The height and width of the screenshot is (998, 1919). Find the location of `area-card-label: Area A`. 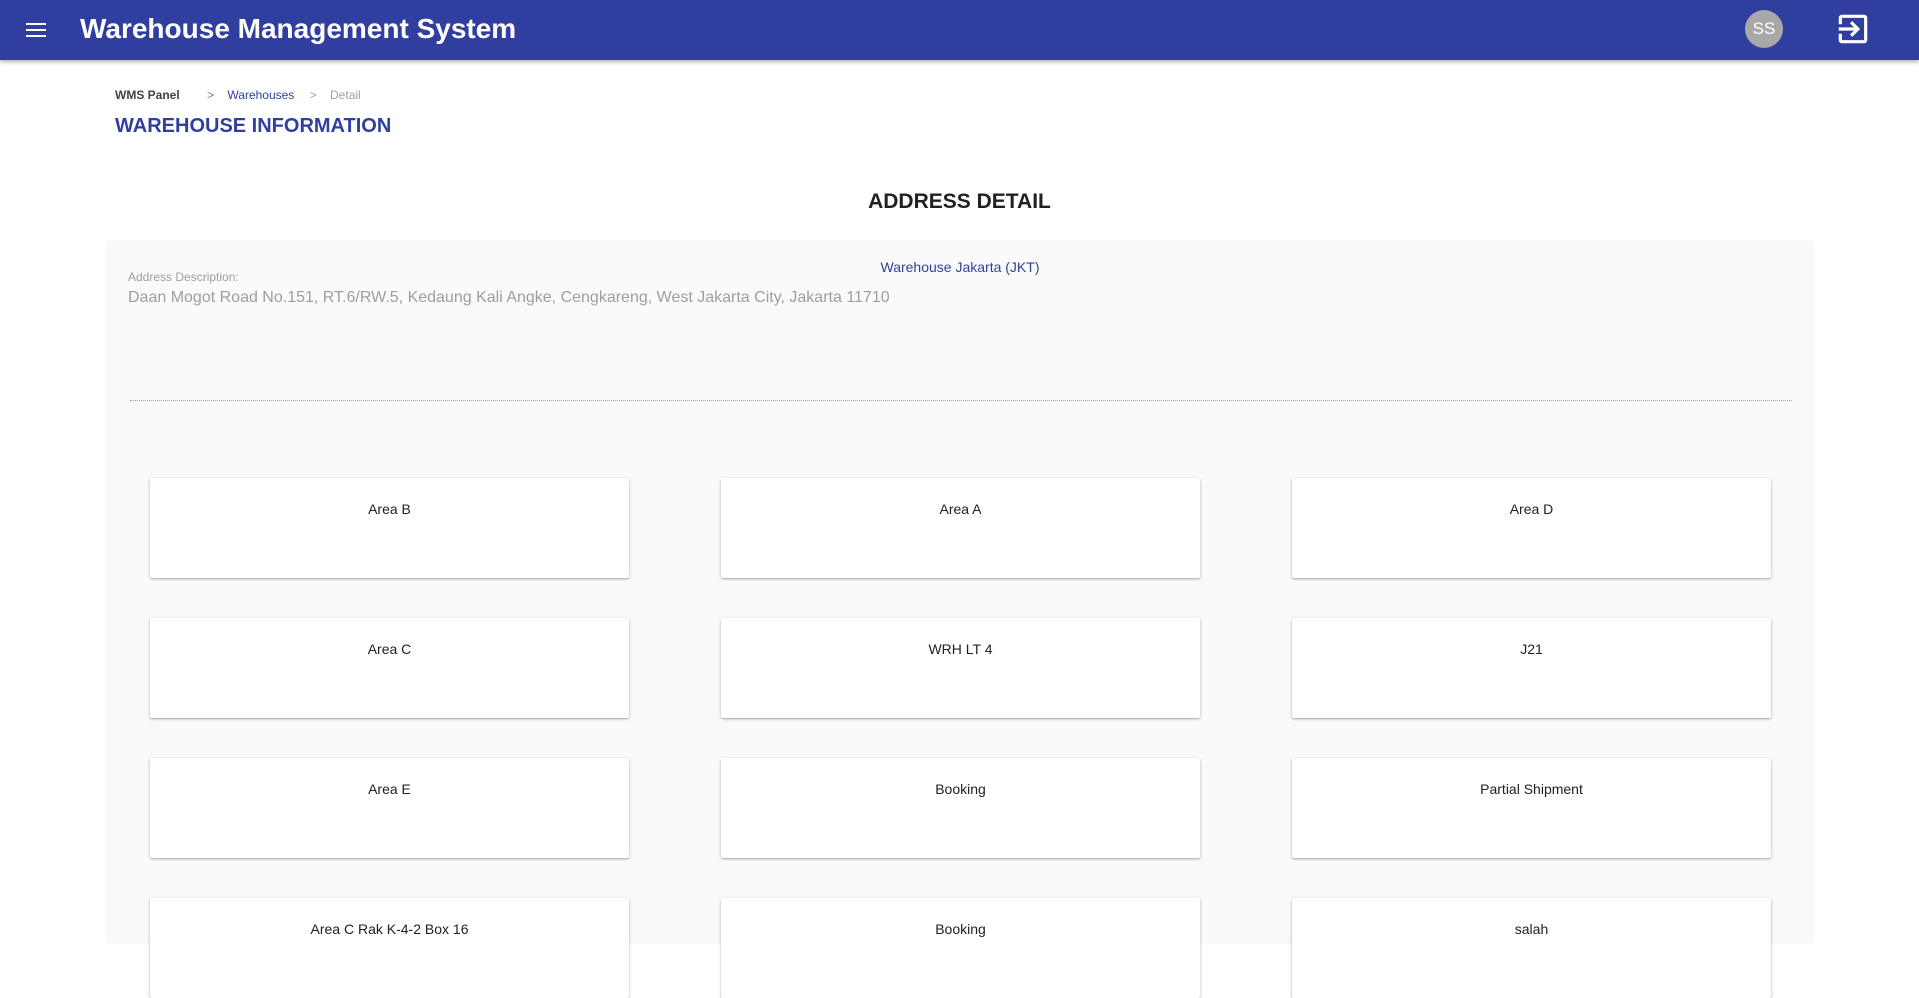

area-card-label: Area A is located at coordinates (960, 509).